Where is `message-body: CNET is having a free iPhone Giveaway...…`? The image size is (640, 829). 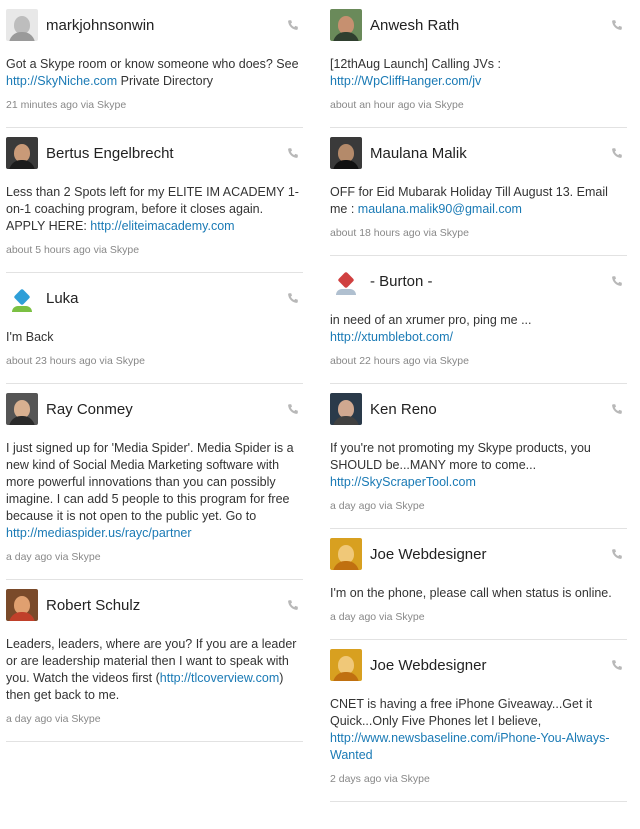
message-body: CNET is having a free iPhone Giveaway...… is located at coordinates (461, 712).